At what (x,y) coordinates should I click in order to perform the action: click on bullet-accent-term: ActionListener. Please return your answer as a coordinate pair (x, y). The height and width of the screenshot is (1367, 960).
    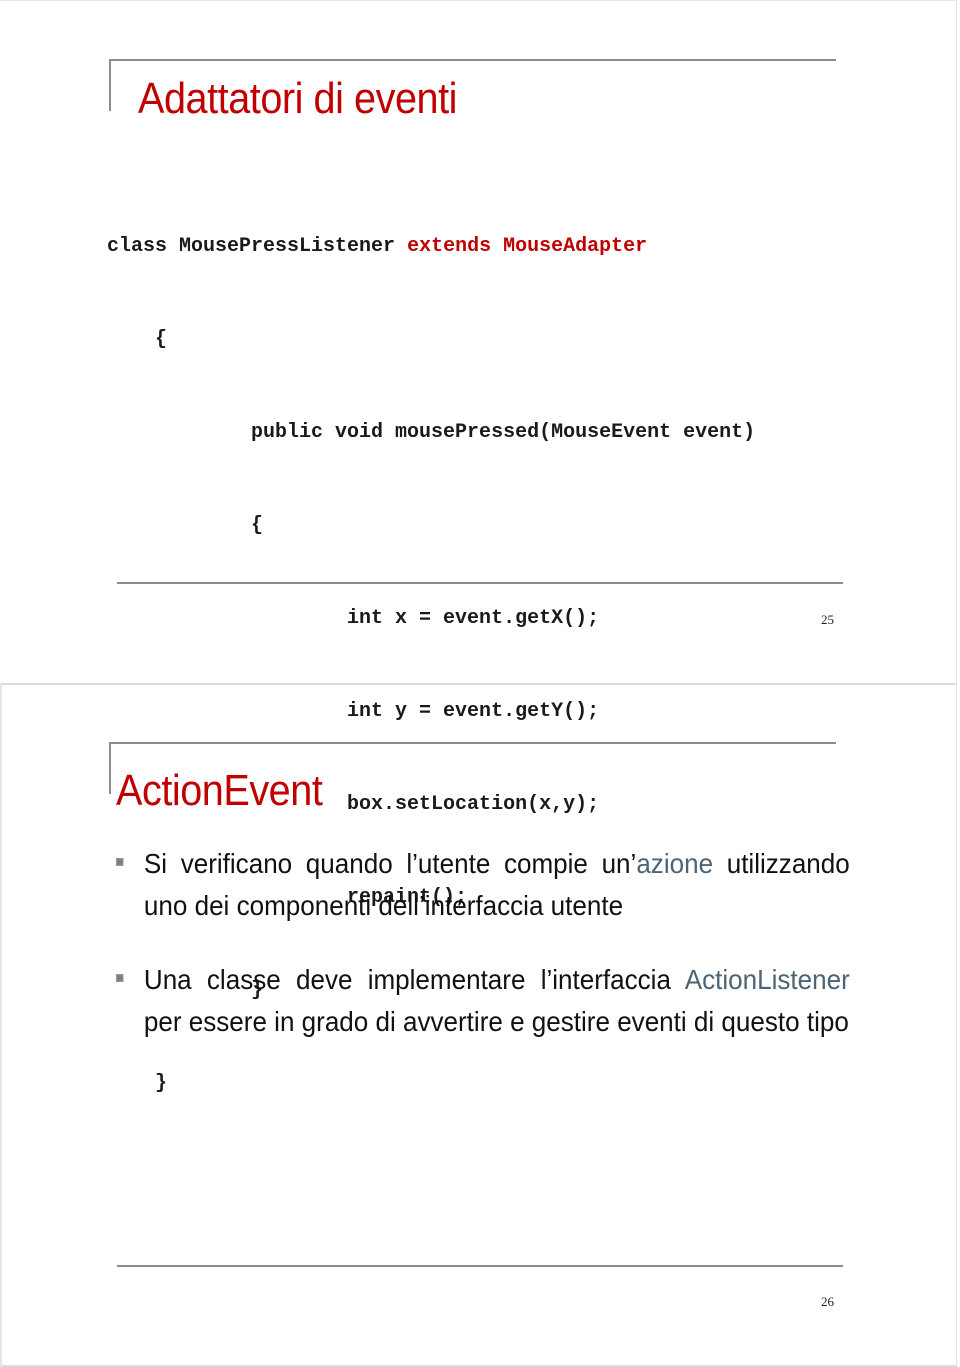
    Looking at the image, I should click on (767, 979).